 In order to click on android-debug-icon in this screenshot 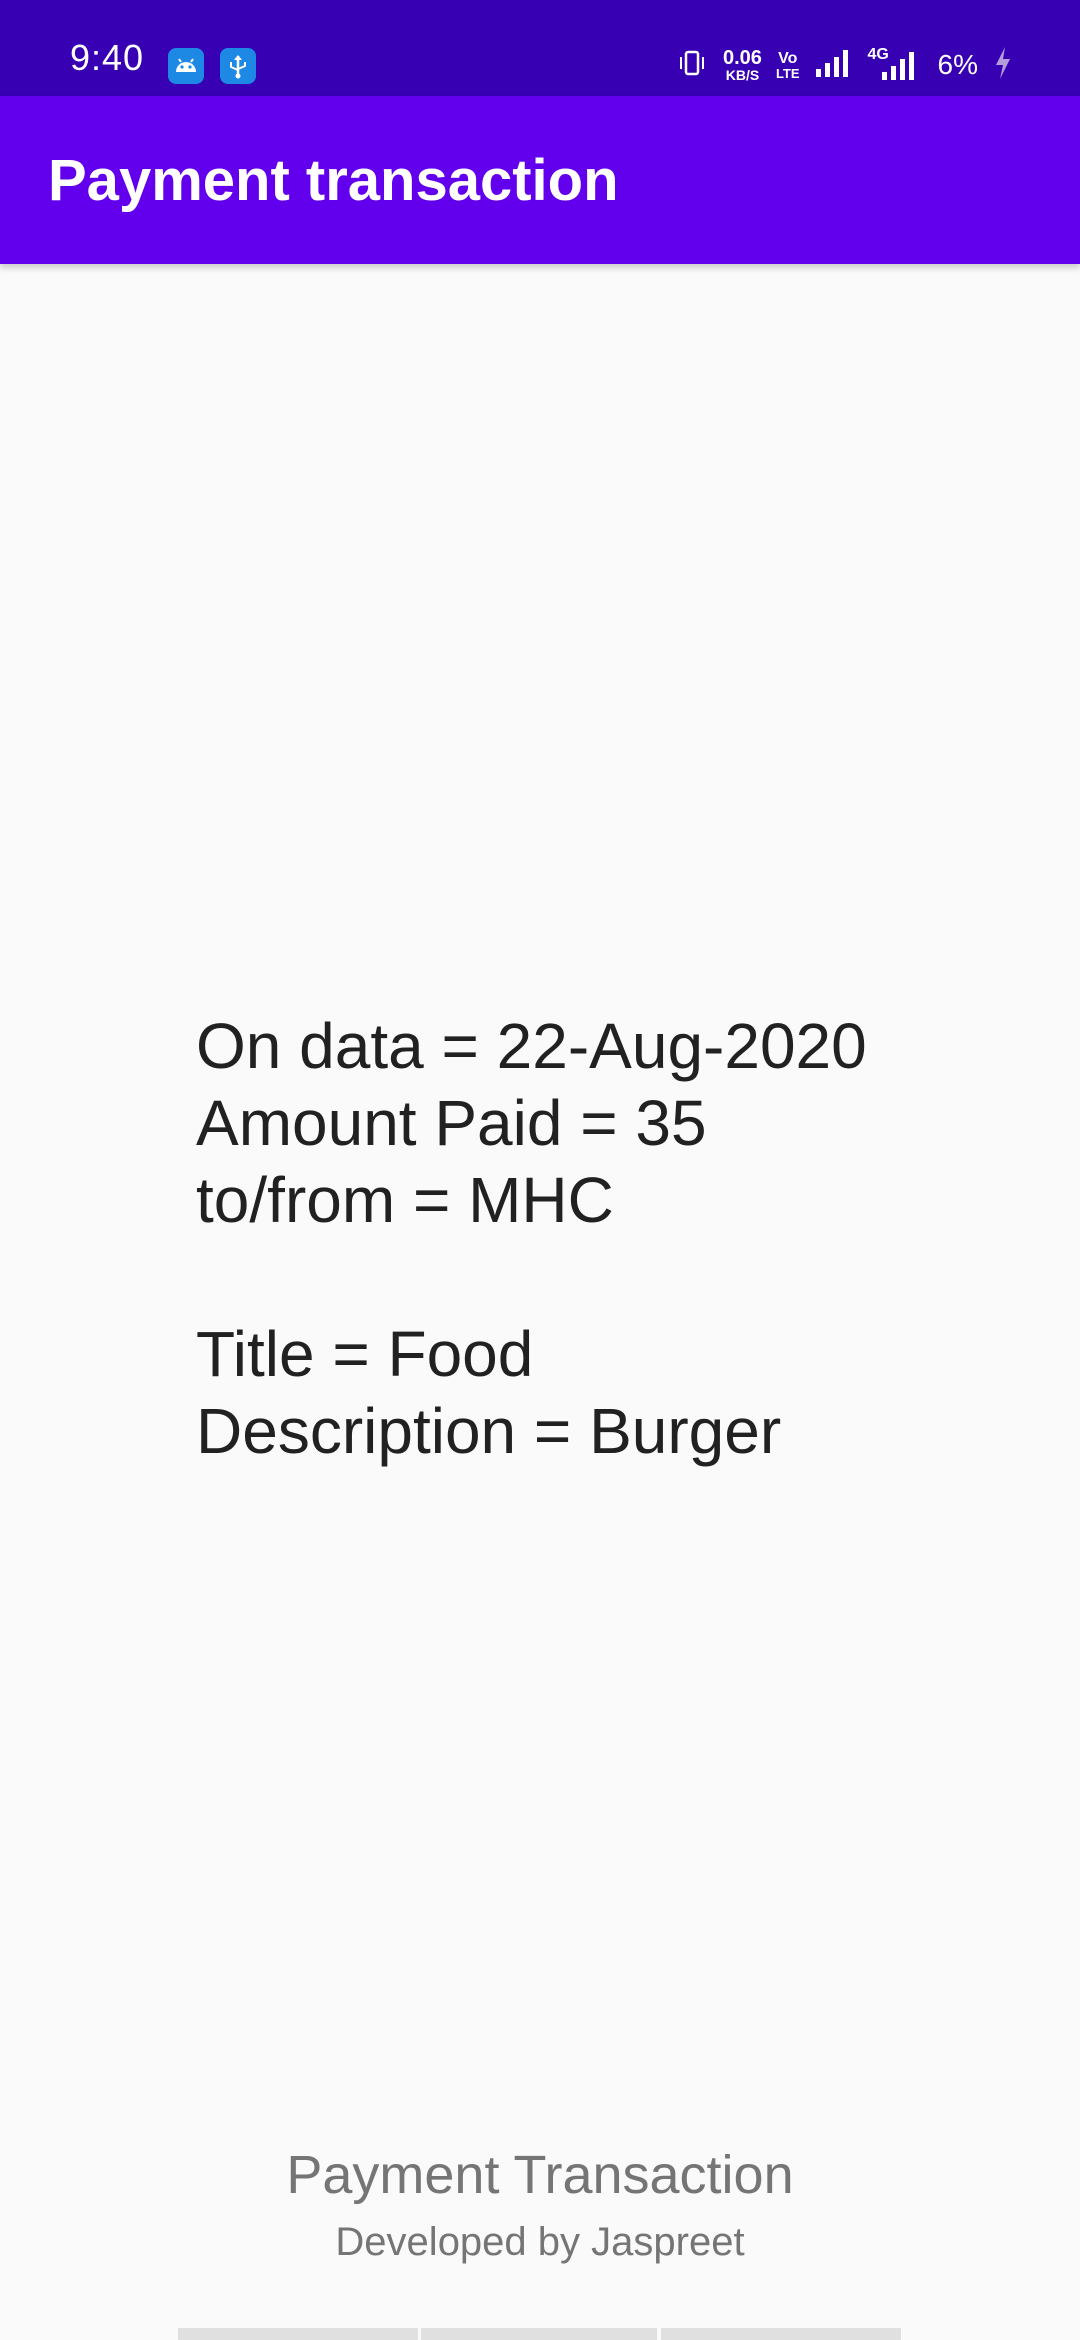, I will do `click(186, 66)`.